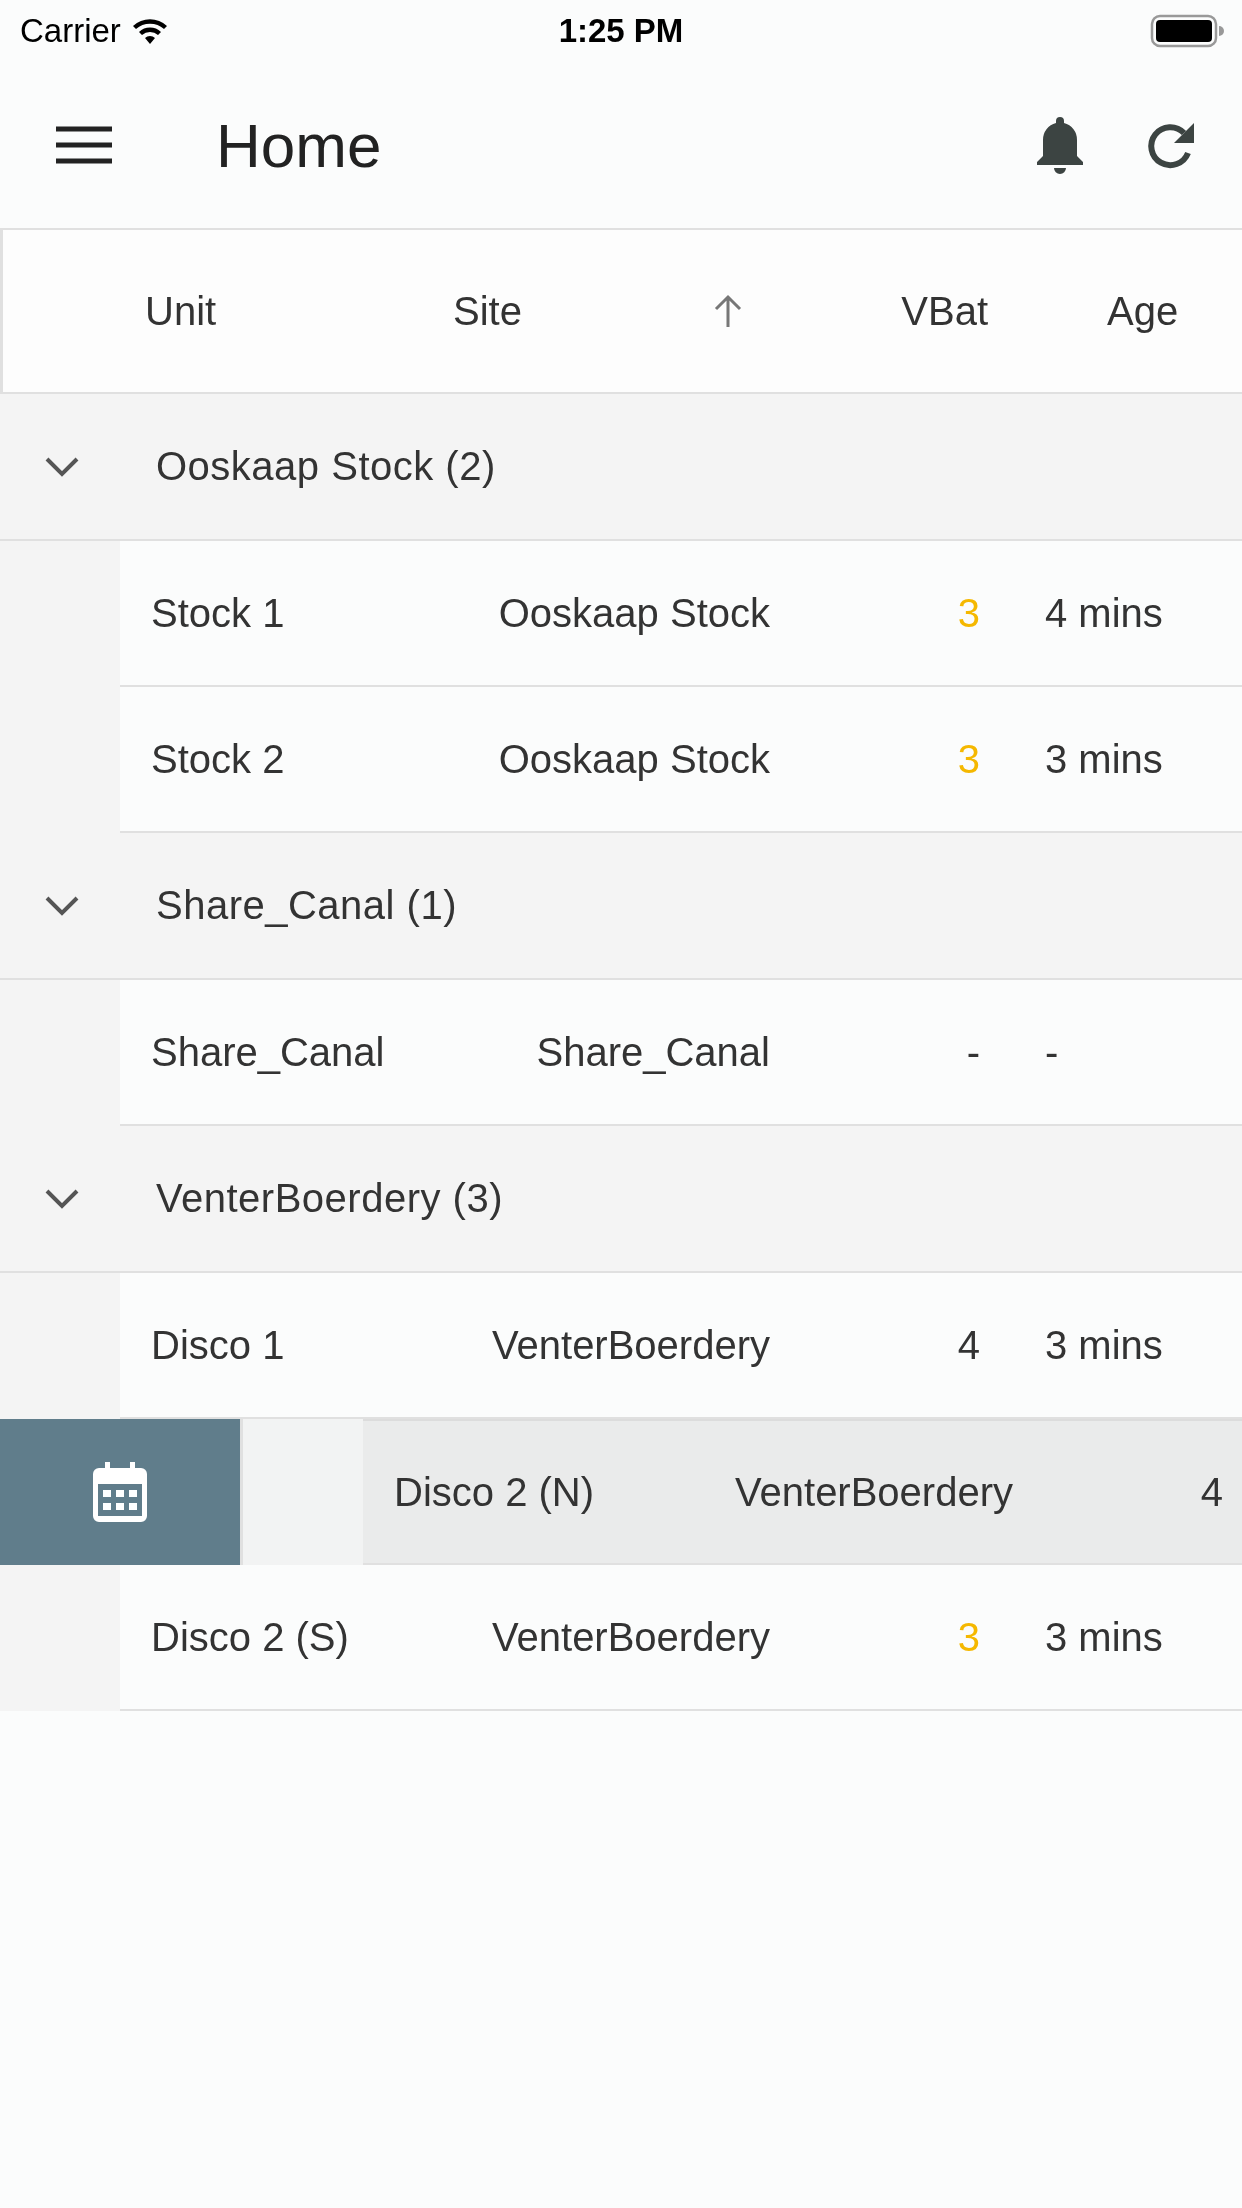 The image size is (1242, 2208). What do you see at coordinates (1143, 311) in the screenshot?
I see `column-header: Age` at bounding box center [1143, 311].